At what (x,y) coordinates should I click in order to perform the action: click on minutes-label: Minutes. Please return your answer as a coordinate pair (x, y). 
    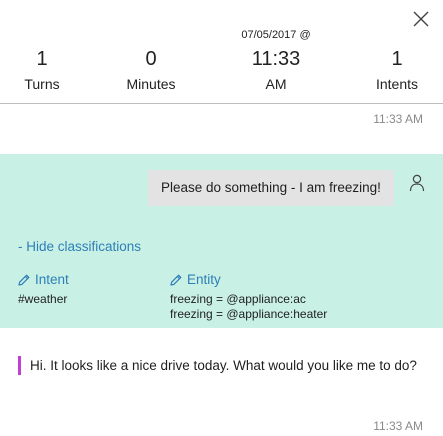
    Looking at the image, I should click on (151, 84).